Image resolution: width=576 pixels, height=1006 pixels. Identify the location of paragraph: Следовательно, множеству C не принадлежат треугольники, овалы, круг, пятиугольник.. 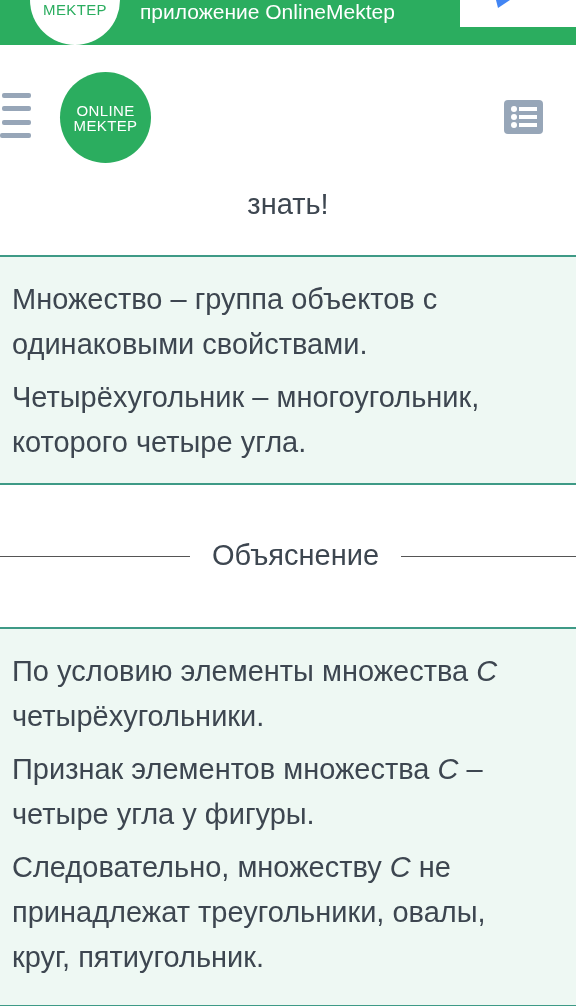
(249, 912).